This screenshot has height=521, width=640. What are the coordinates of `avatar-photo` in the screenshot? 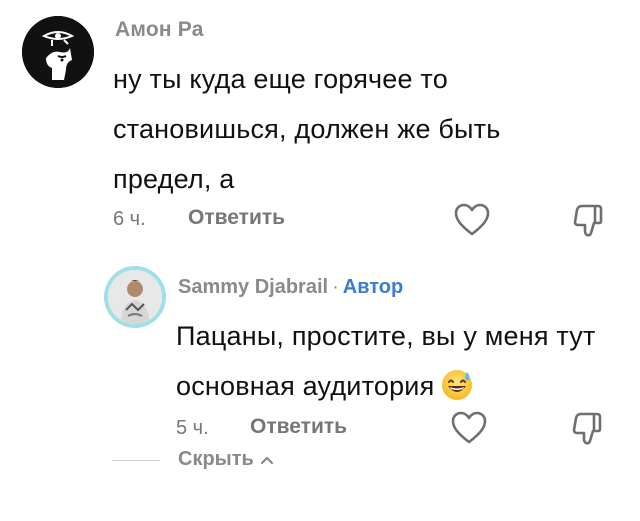 It's located at (135, 297).